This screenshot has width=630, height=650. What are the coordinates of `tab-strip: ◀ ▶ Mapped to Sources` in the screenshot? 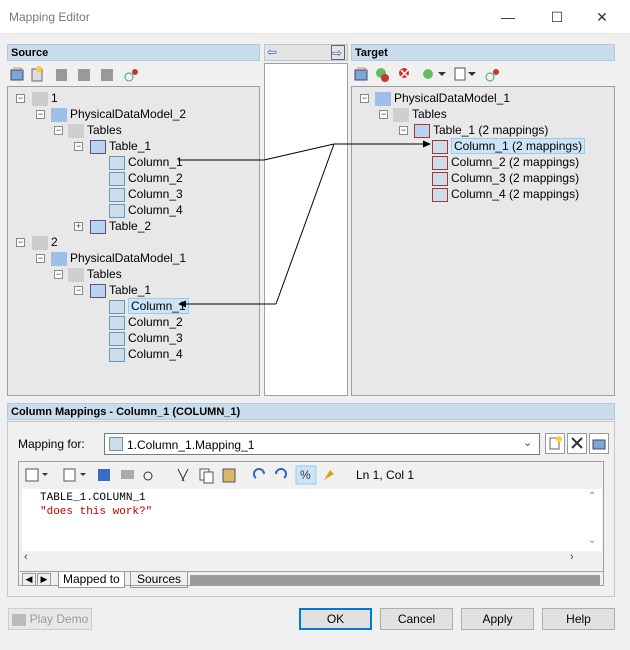 It's located at (312, 579).